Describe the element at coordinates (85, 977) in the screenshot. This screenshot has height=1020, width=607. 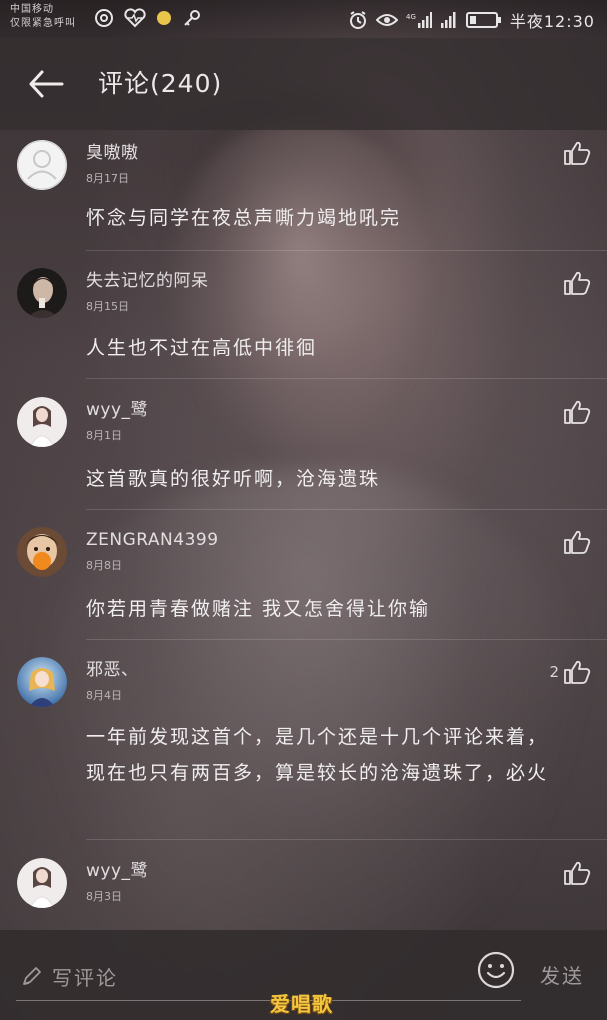
I see `input-placeholder: 写评论` at that location.